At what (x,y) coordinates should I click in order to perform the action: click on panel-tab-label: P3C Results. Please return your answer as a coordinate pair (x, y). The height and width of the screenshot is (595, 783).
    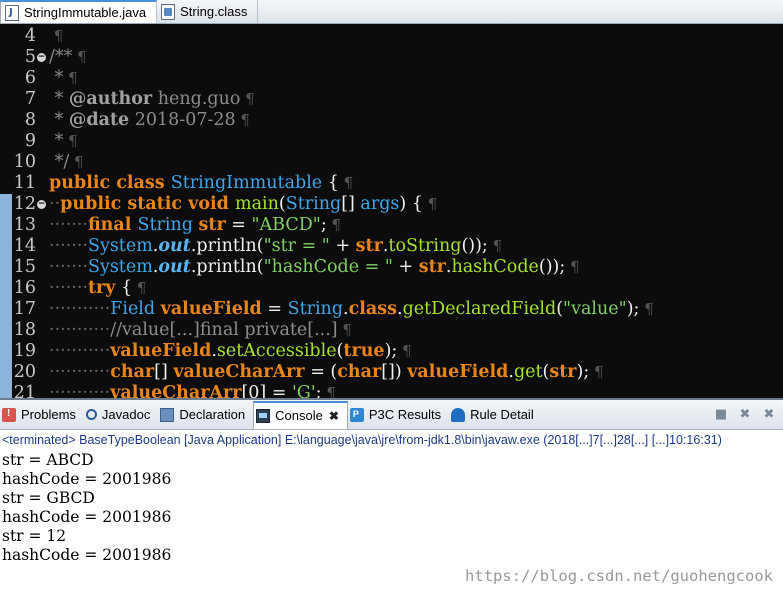
    Looking at the image, I should click on (405, 414).